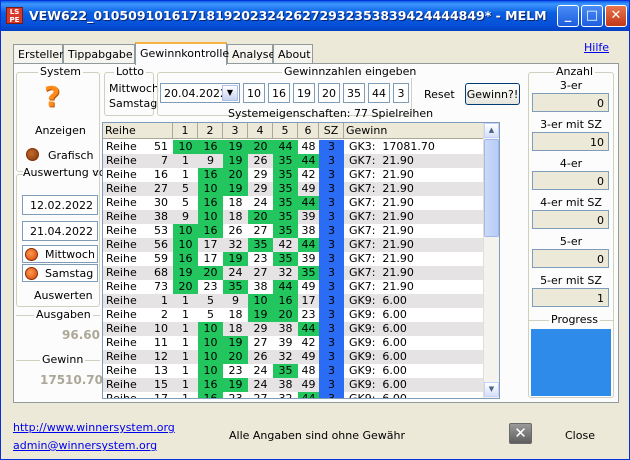 The height and width of the screenshot is (460, 630). I want to click on table-row: Reihe 51 10 16 19 20 44 48 3 GK3: 17081.70, so click(294, 147).